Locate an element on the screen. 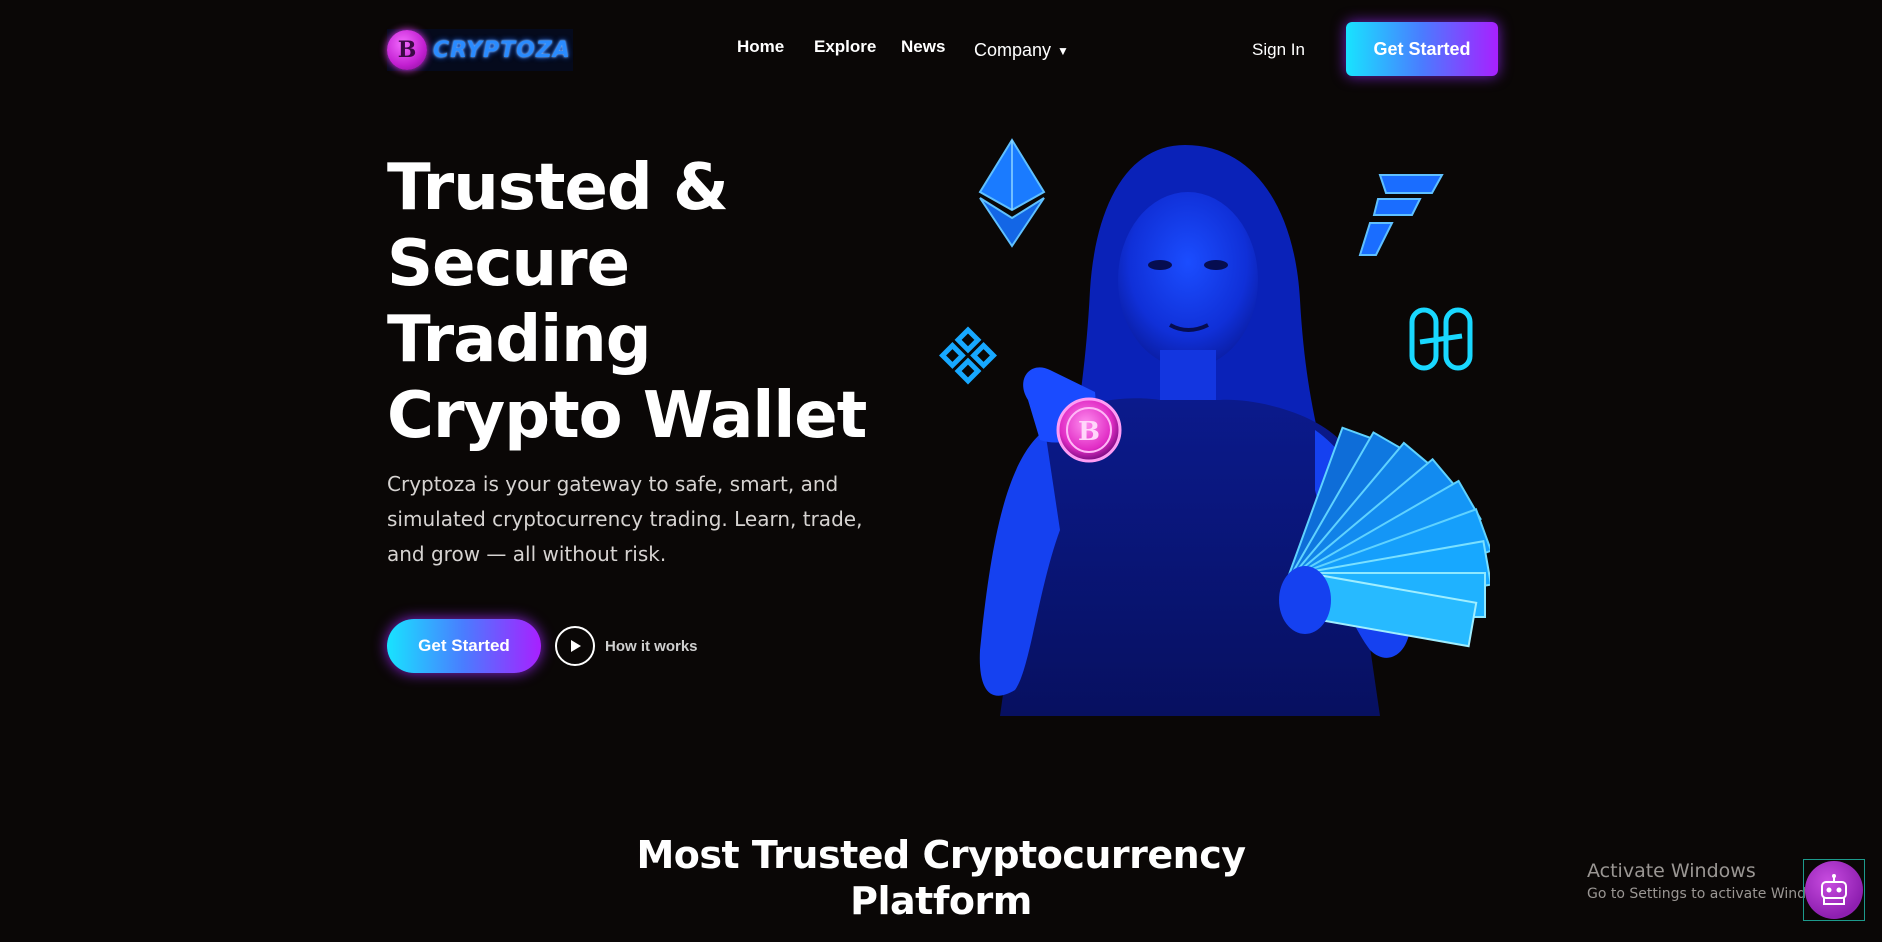 This screenshot has width=1882, height=942. section-title: Most Trusted Cryptocurrency Platform is located at coordinates (941, 878).